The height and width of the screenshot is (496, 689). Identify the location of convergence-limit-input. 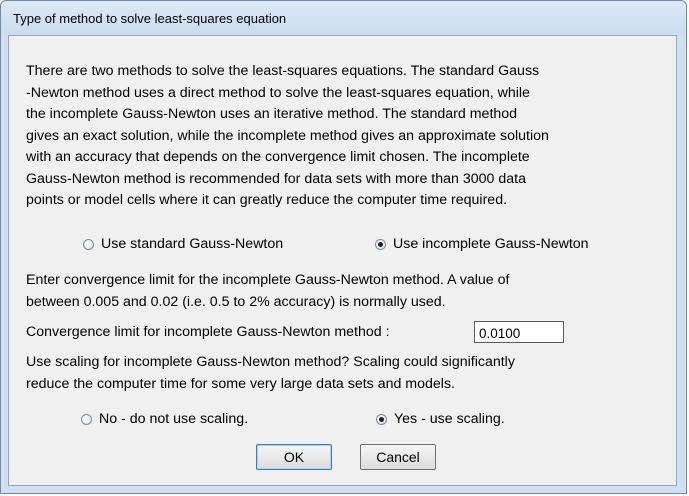
(519, 332).